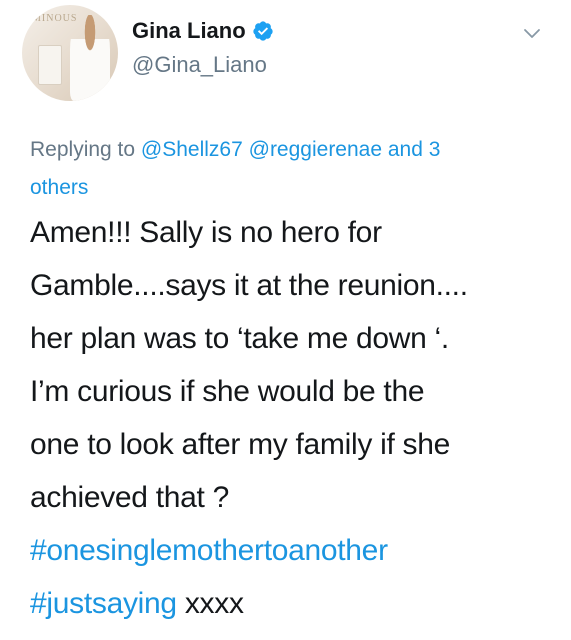  Describe the element at coordinates (290, 603) in the screenshot. I see `tweet-text-line: #justsaying xxxx` at that location.